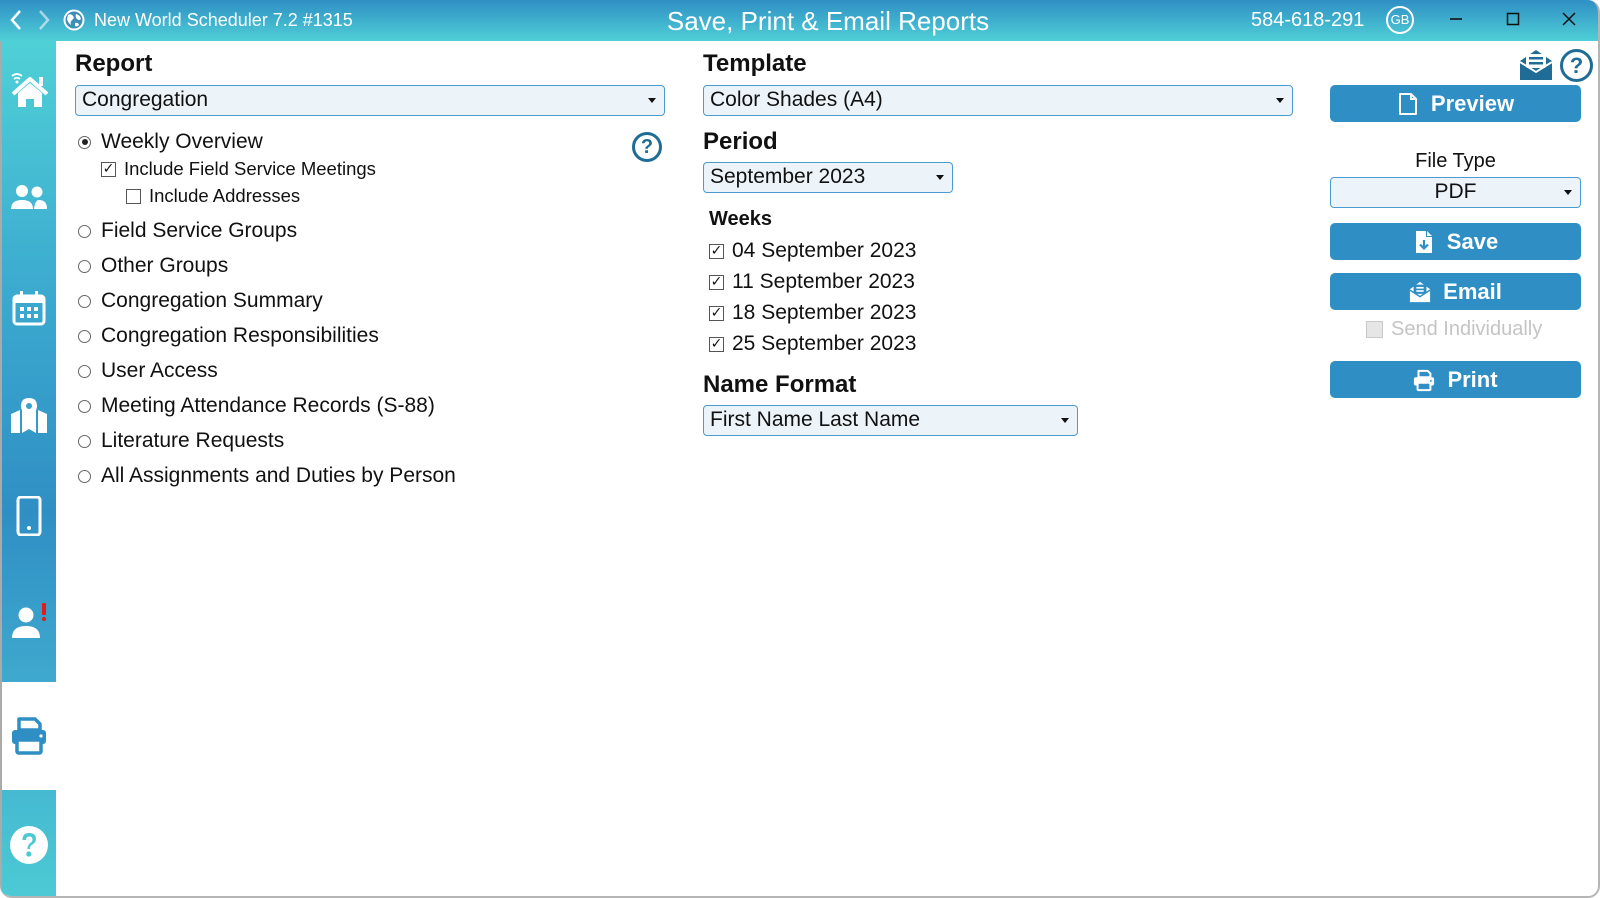  I want to click on file-type-value: PDF, so click(1455, 191).